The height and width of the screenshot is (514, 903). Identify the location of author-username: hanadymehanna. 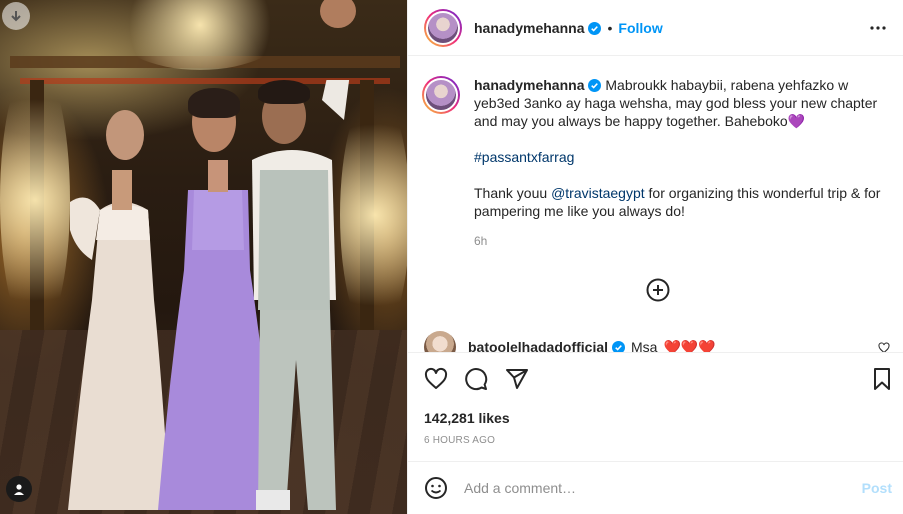
(529, 28).